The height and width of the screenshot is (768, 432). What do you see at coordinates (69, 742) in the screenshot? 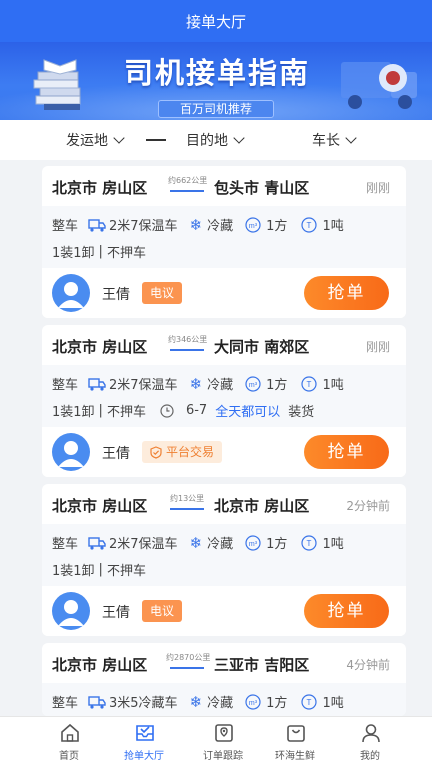
I see `tab-home: 首页` at bounding box center [69, 742].